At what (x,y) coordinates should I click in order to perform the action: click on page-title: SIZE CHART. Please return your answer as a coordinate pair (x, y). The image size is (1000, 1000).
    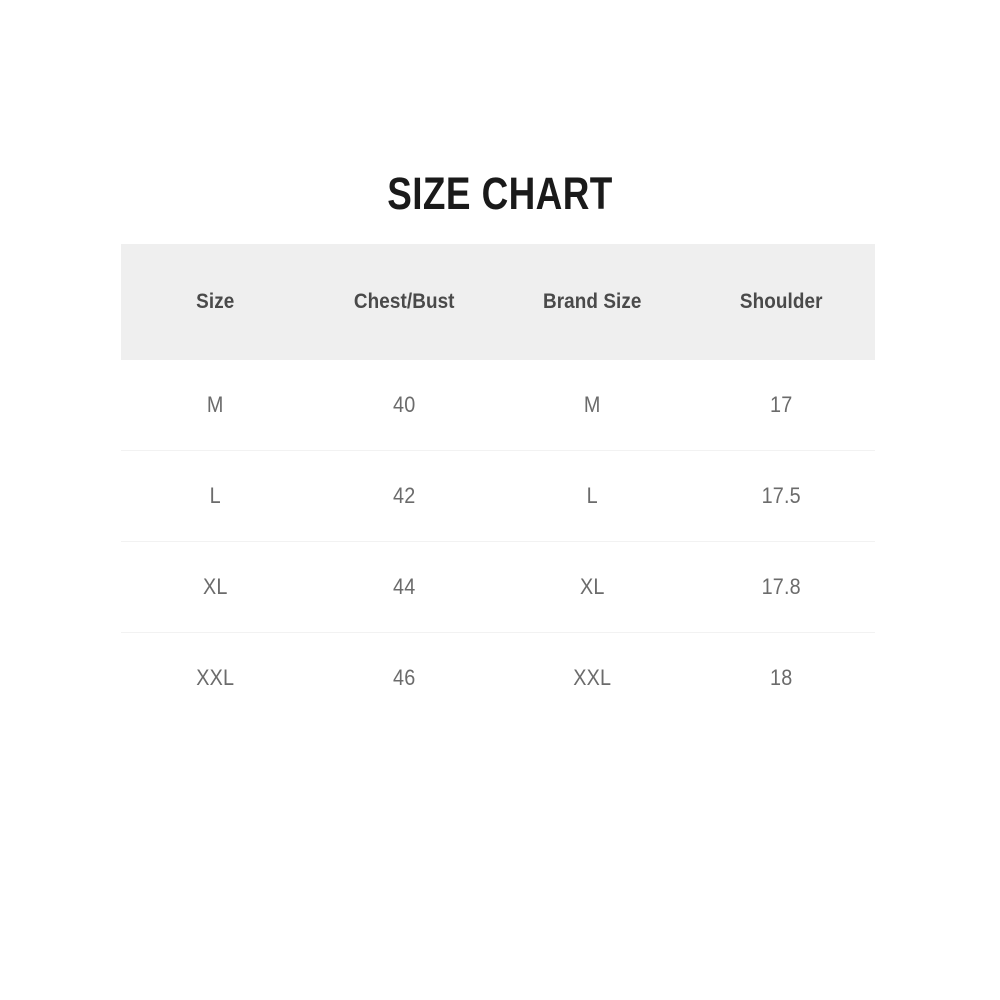
    Looking at the image, I should click on (500, 193).